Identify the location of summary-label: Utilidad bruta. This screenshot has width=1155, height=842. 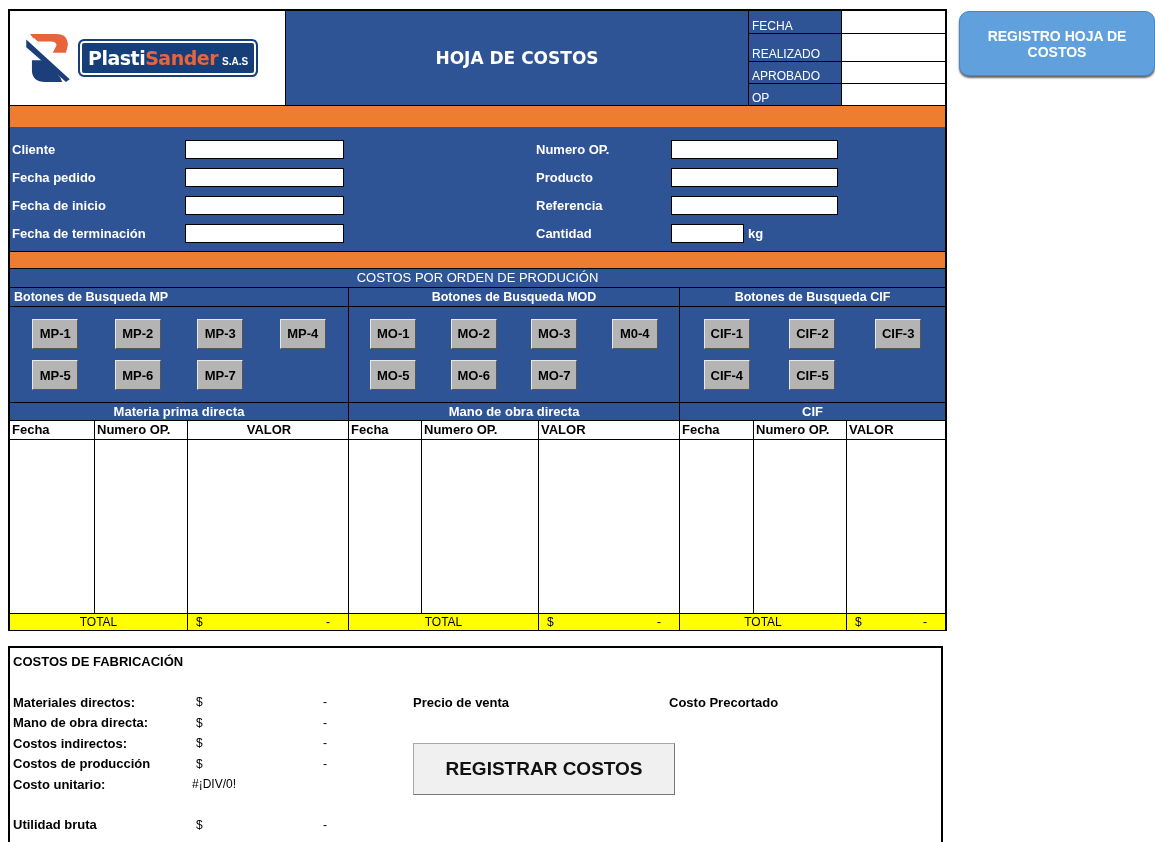
(55, 825).